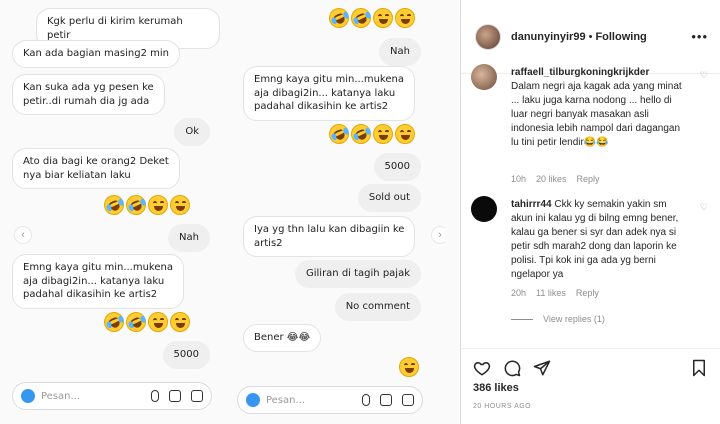 Image resolution: width=720 pixels, height=424 pixels. I want to click on chat-bubble: No comment, so click(377, 307).